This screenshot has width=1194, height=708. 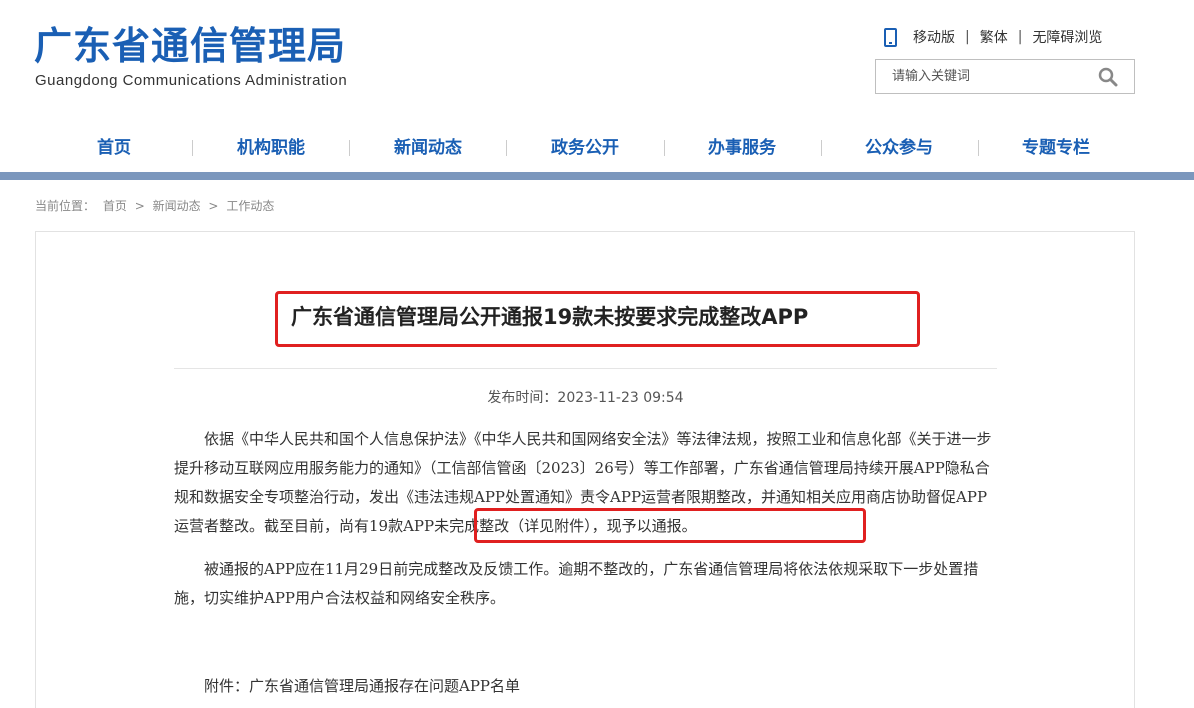 I want to click on nav-item-news: 新闻动态, so click(x=428, y=149).